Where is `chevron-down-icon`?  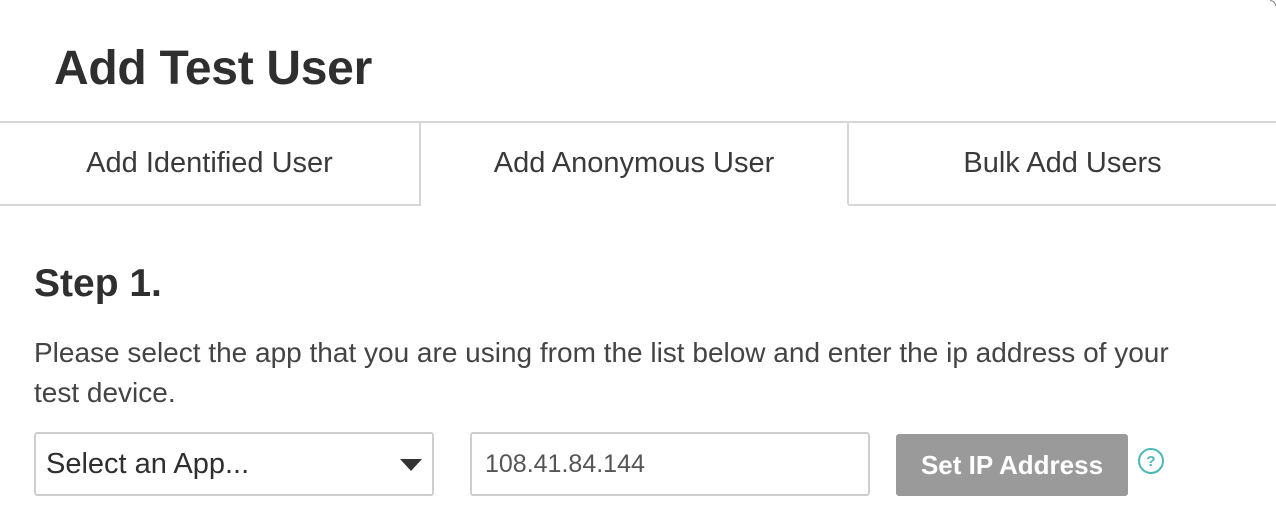 chevron-down-icon is located at coordinates (411, 465).